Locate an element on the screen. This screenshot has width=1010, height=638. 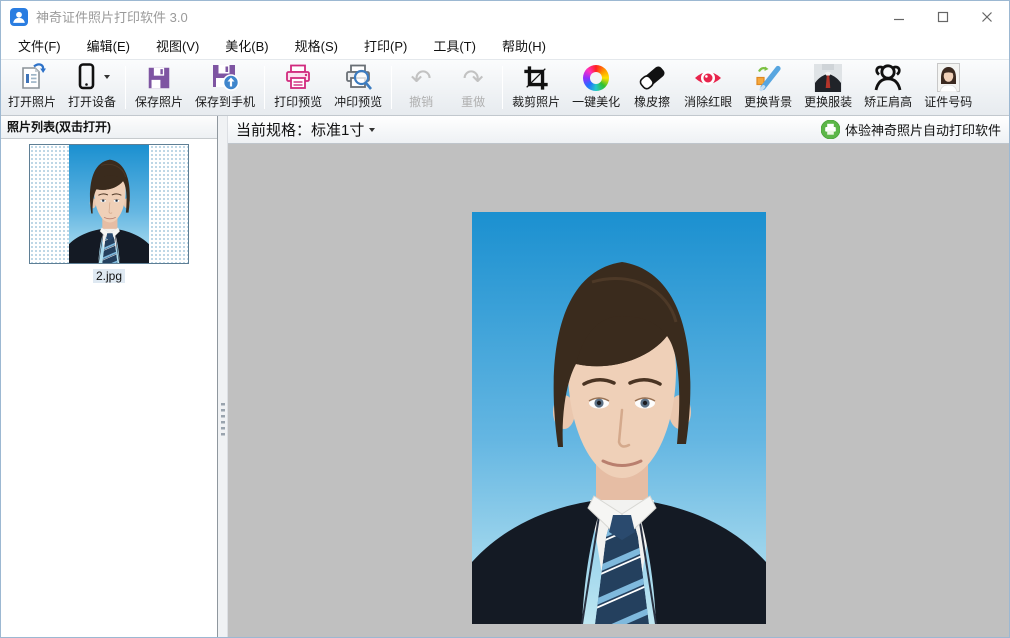
develop-preview-button: 冲印预览 is located at coordinates (358, 87).